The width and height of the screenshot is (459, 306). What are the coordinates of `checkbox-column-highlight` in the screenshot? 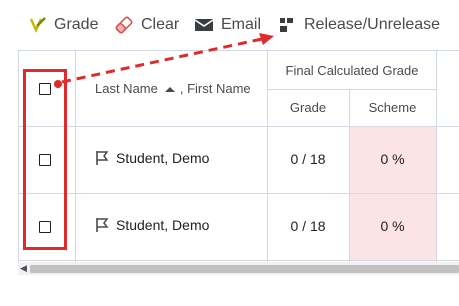 It's located at (45, 159).